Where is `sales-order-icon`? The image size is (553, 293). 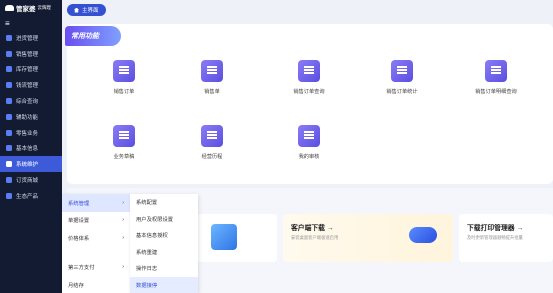 sales-order-icon is located at coordinates (124, 71).